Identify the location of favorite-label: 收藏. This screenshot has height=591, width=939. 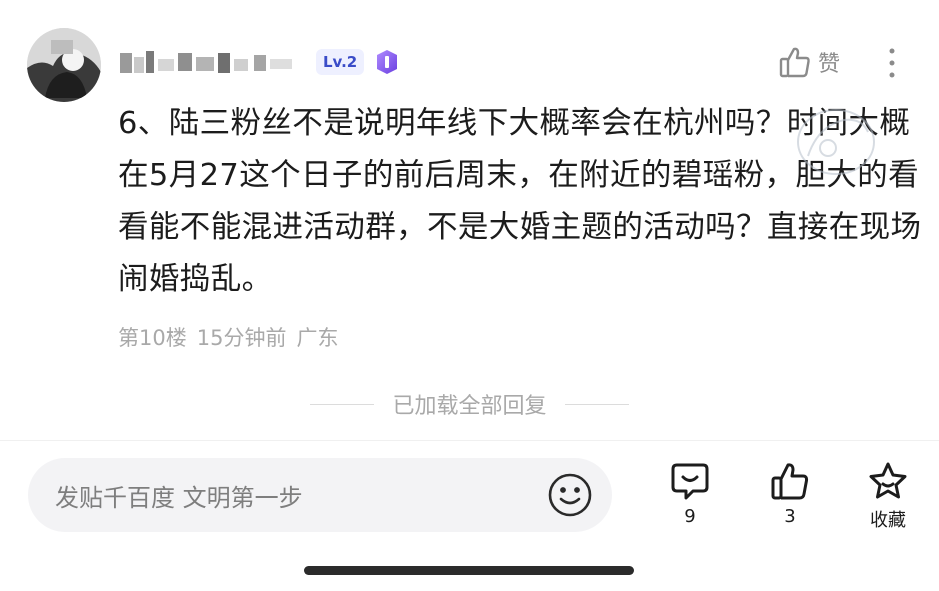
(888, 520).